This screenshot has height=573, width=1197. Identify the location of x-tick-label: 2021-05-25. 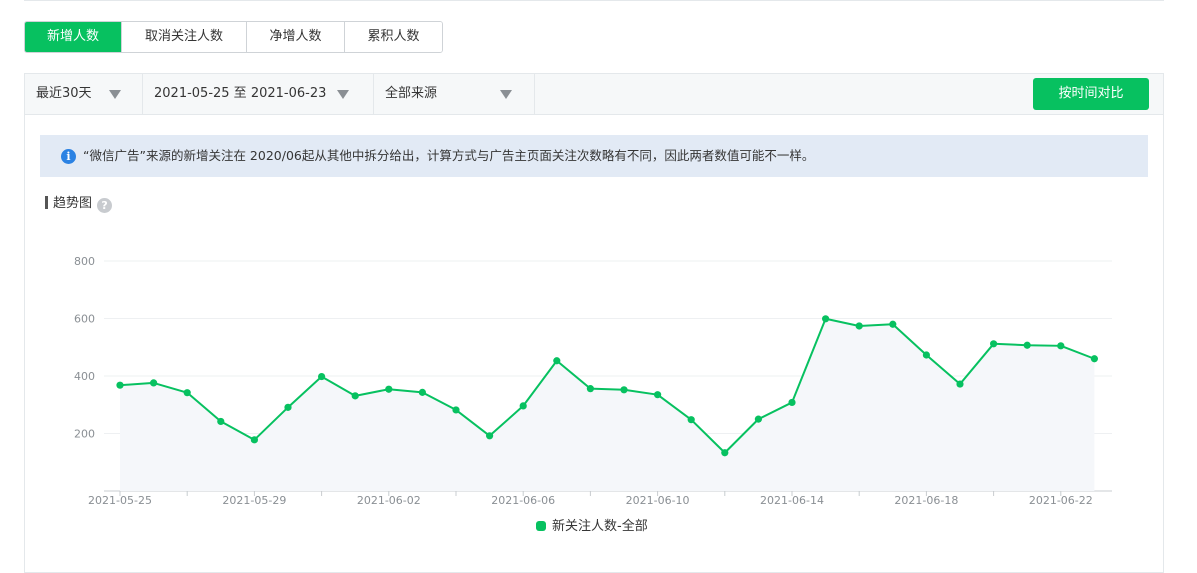
(120, 500).